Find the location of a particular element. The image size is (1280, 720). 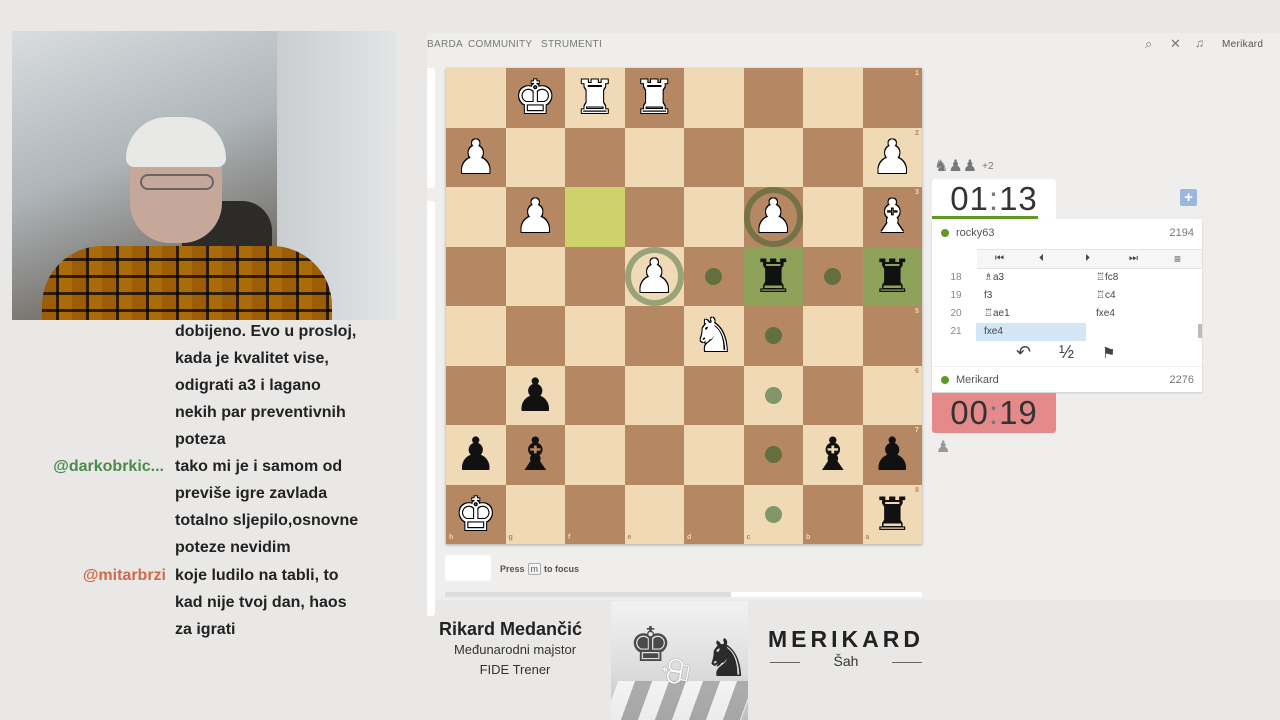

notification-bell-icon: ♫ is located at coordinates (1199, 43).